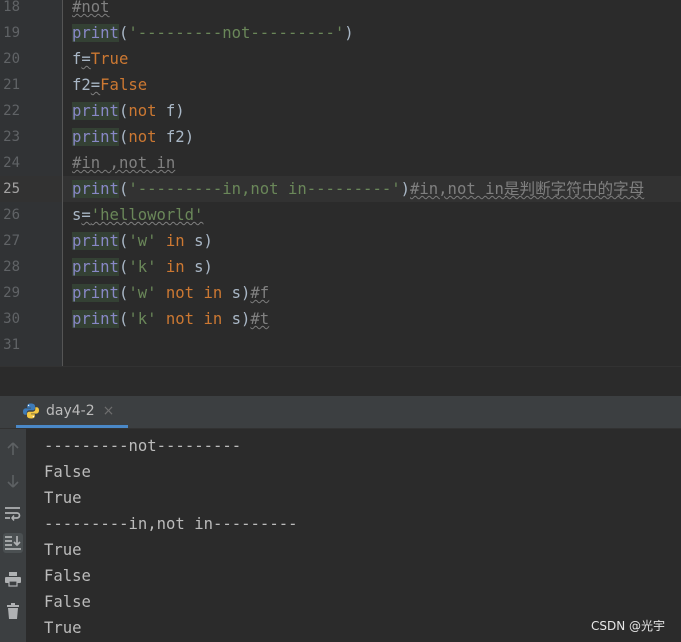  Describe the element at coordinates (527, 189) in the screenshot. I see `comment: #in,not in是判断字符中的字母` at that location.